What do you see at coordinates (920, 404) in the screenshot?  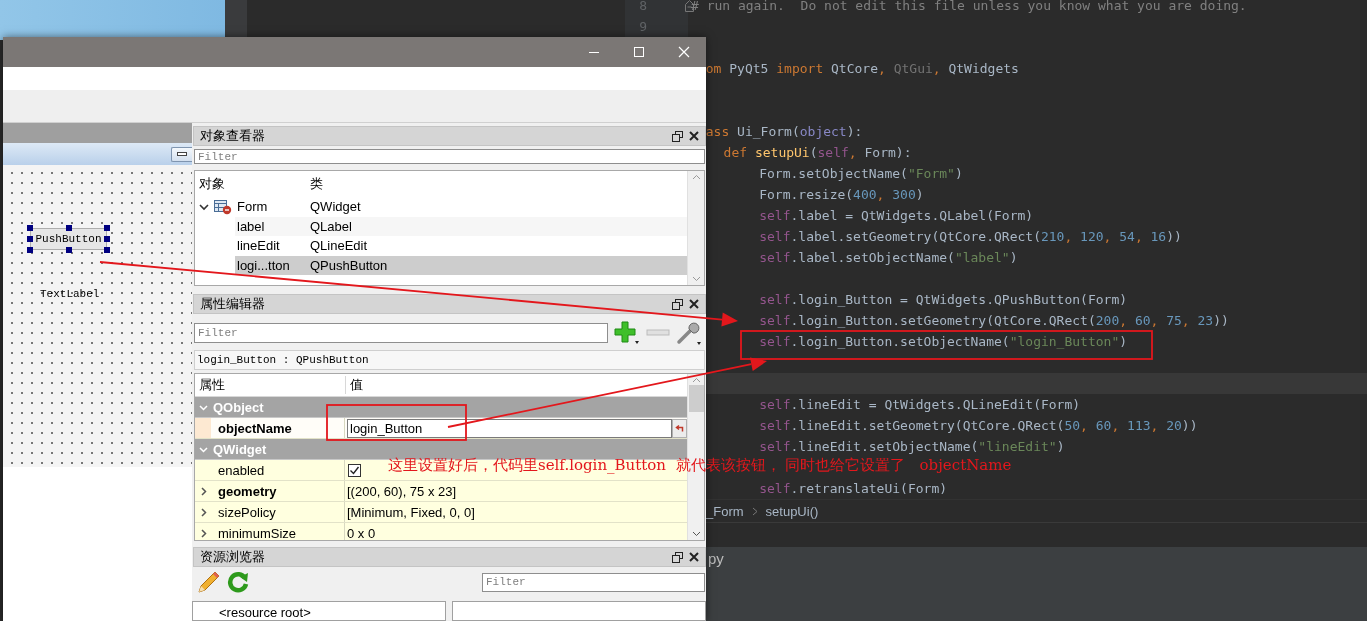 I see `code-line: self.lineEdit = QtWidgets.QLineEdit(Form)` at bounding box center [920, 404].